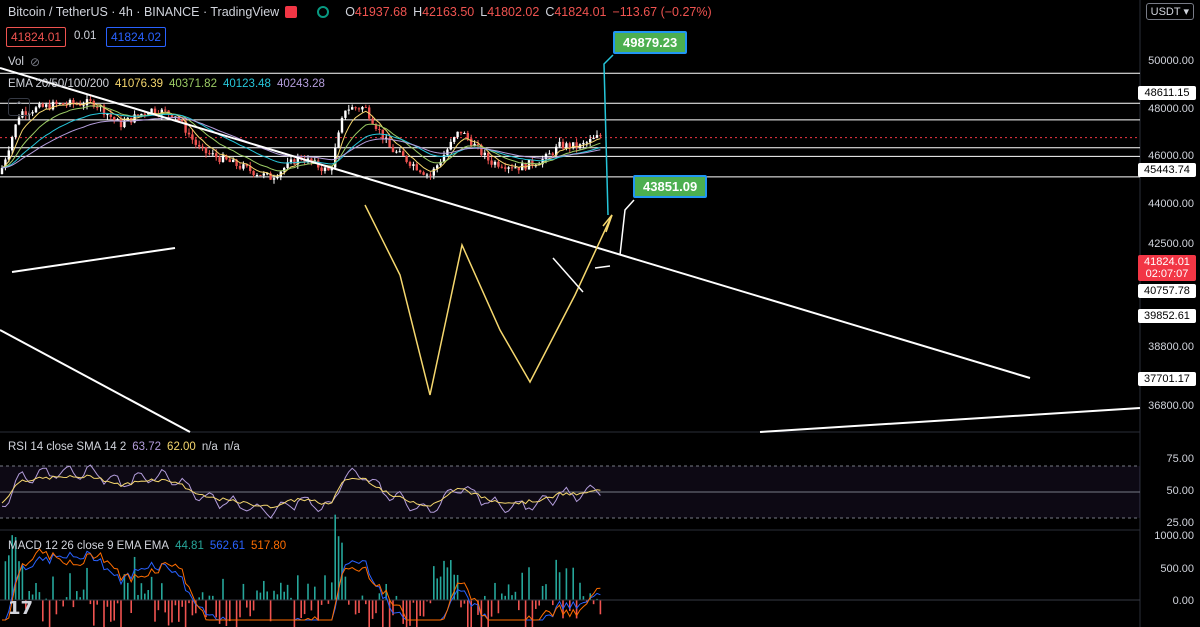 This screenshot has width=1200, height=627. What do you see at coordinates (136, 37) in the screenshot?
I see `buy-price-box: 41824.02` at bounding box center [136, 37].